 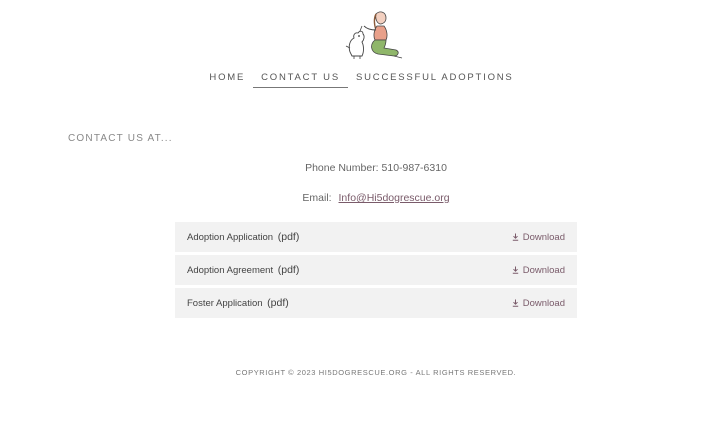 I want to click on download-row-adoption-agreement: Adoption Agreement (pdf) Download, so click(x=376, y=270).